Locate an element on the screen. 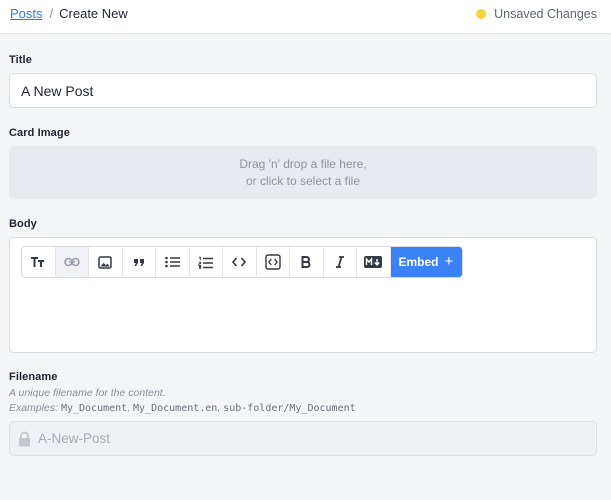 Image resolution: width=611 pixels, height=500 pixels. save-status: Unsaved Changes is located at coordinates (536, 14).